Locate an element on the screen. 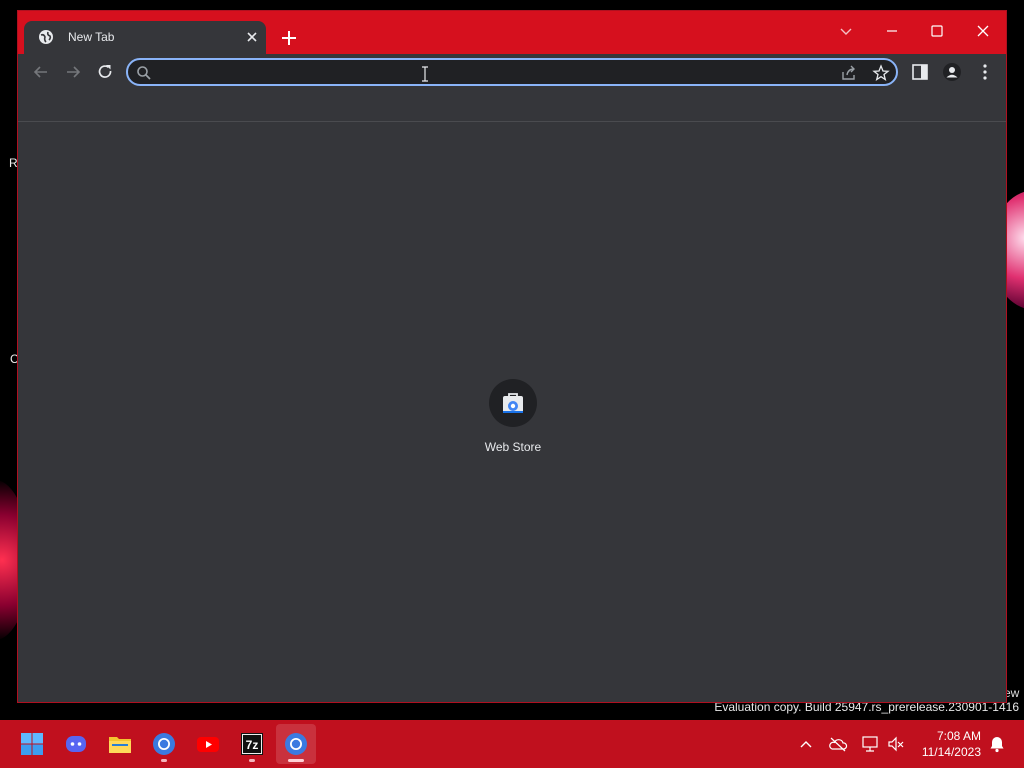 The width and height of the screenshot is (1024, 768). start-icon is located at coordinates (32, 744).